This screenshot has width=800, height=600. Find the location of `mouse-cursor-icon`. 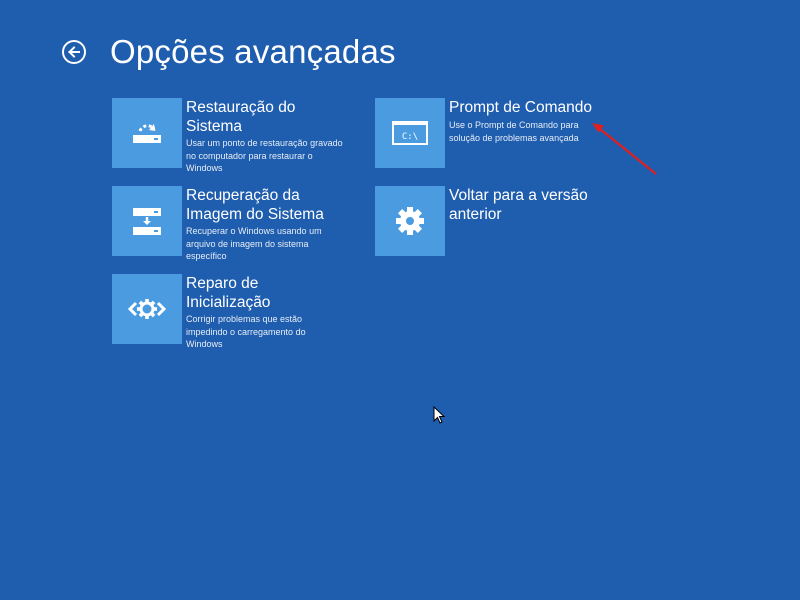

mouse-cursor-icon is located at coordinates (439, 415).